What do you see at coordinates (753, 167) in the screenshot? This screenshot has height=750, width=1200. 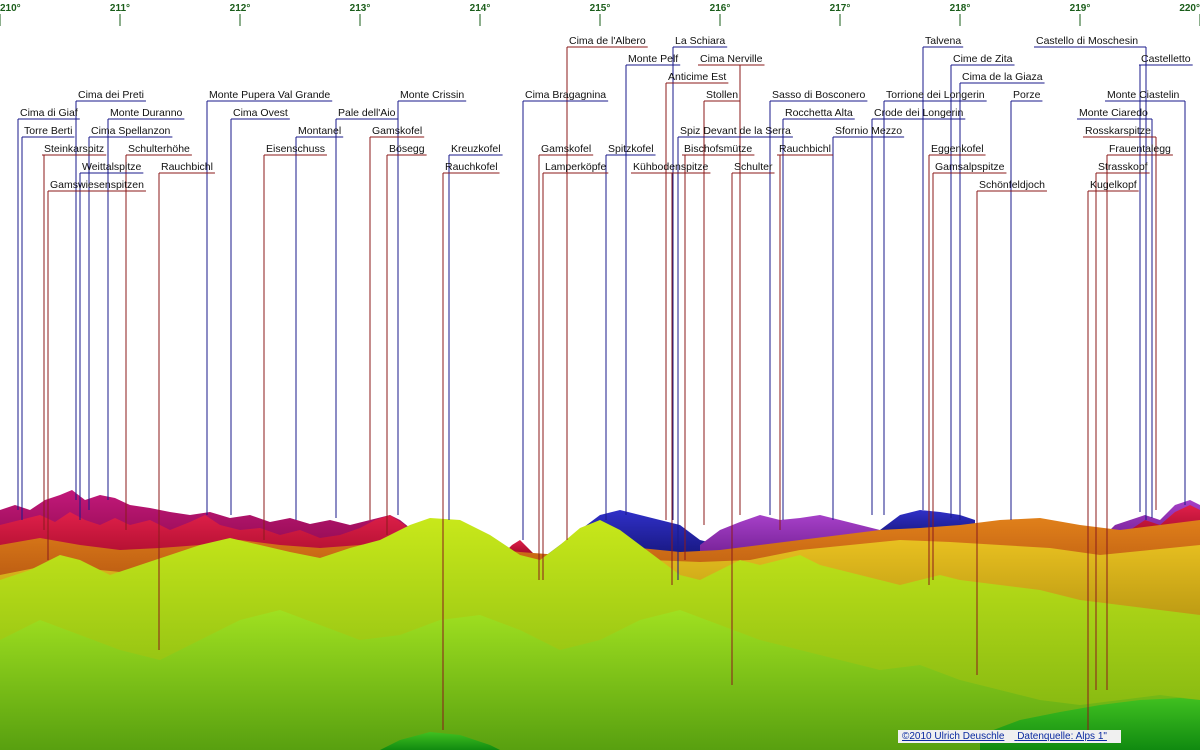 I see `peak-label: Schulter` at bounding box center [753, 167].